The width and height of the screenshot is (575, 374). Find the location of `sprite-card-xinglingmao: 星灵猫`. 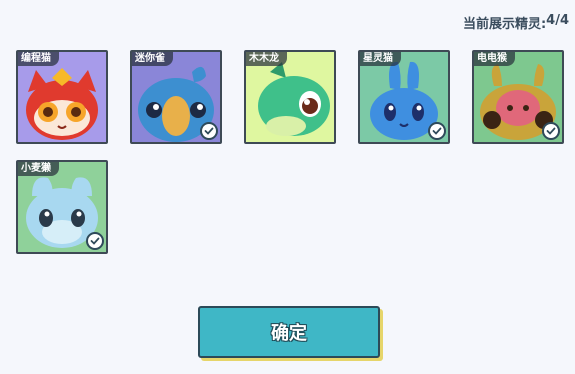

sprite-card-xinglingmao: 星灵猫 is located at coordinates (404, 97).